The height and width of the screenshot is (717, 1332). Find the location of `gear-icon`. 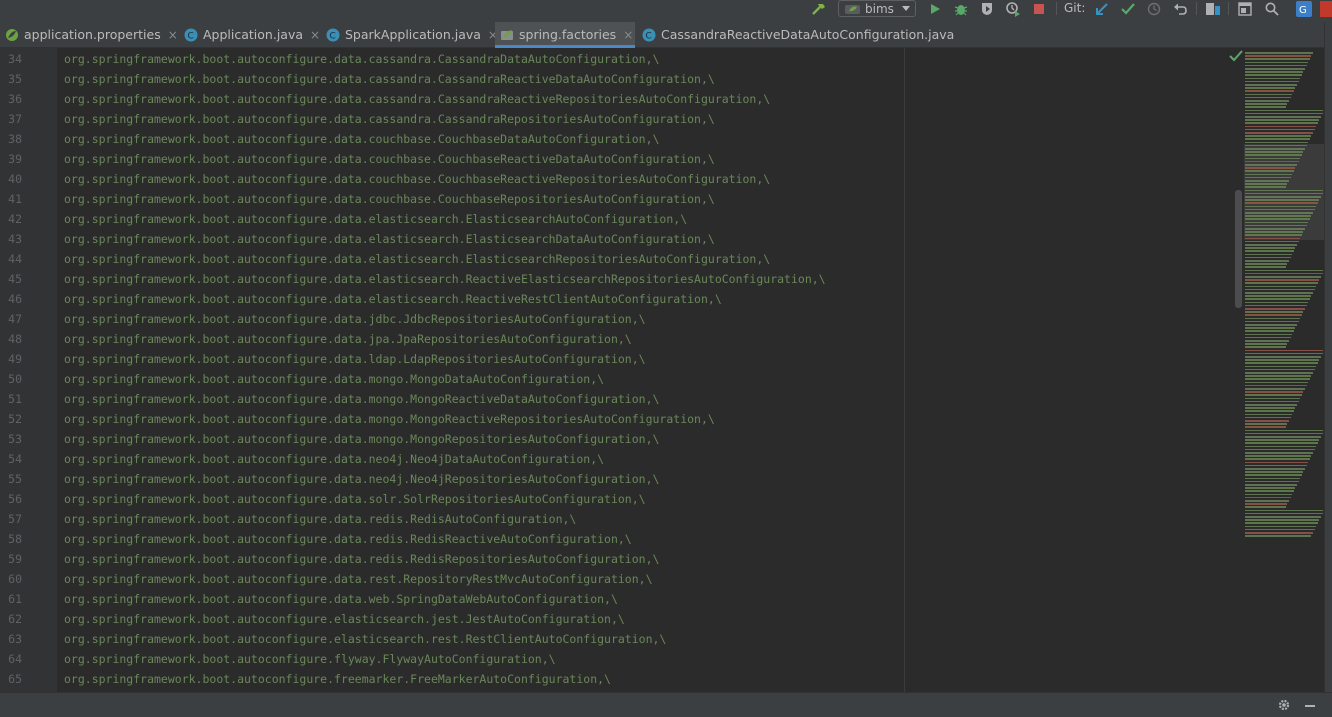

gear-icon is located at coordinates (1284, 705).